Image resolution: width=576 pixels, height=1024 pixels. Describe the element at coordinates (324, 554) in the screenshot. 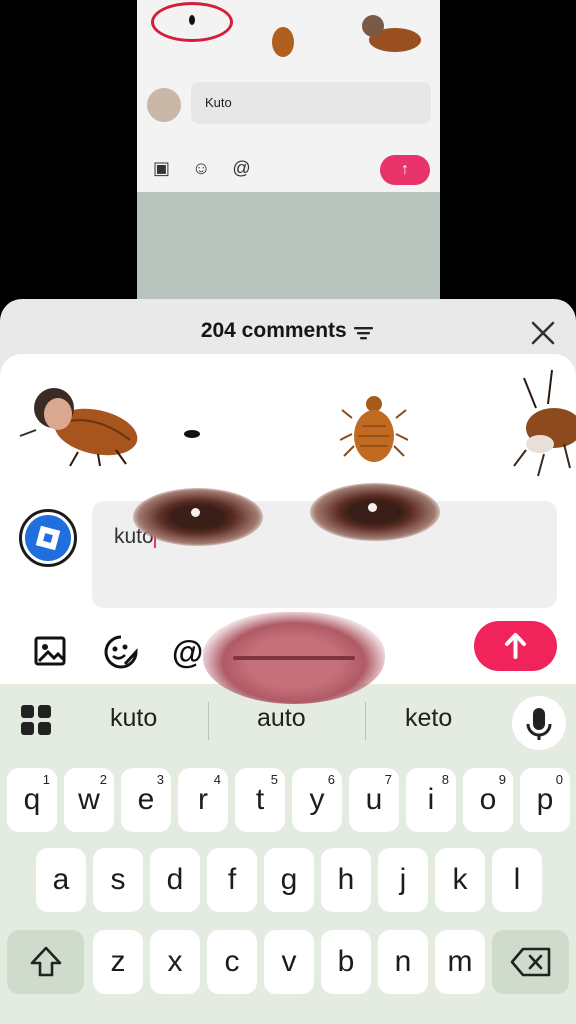

I see `comment-input: kuto` at that location.